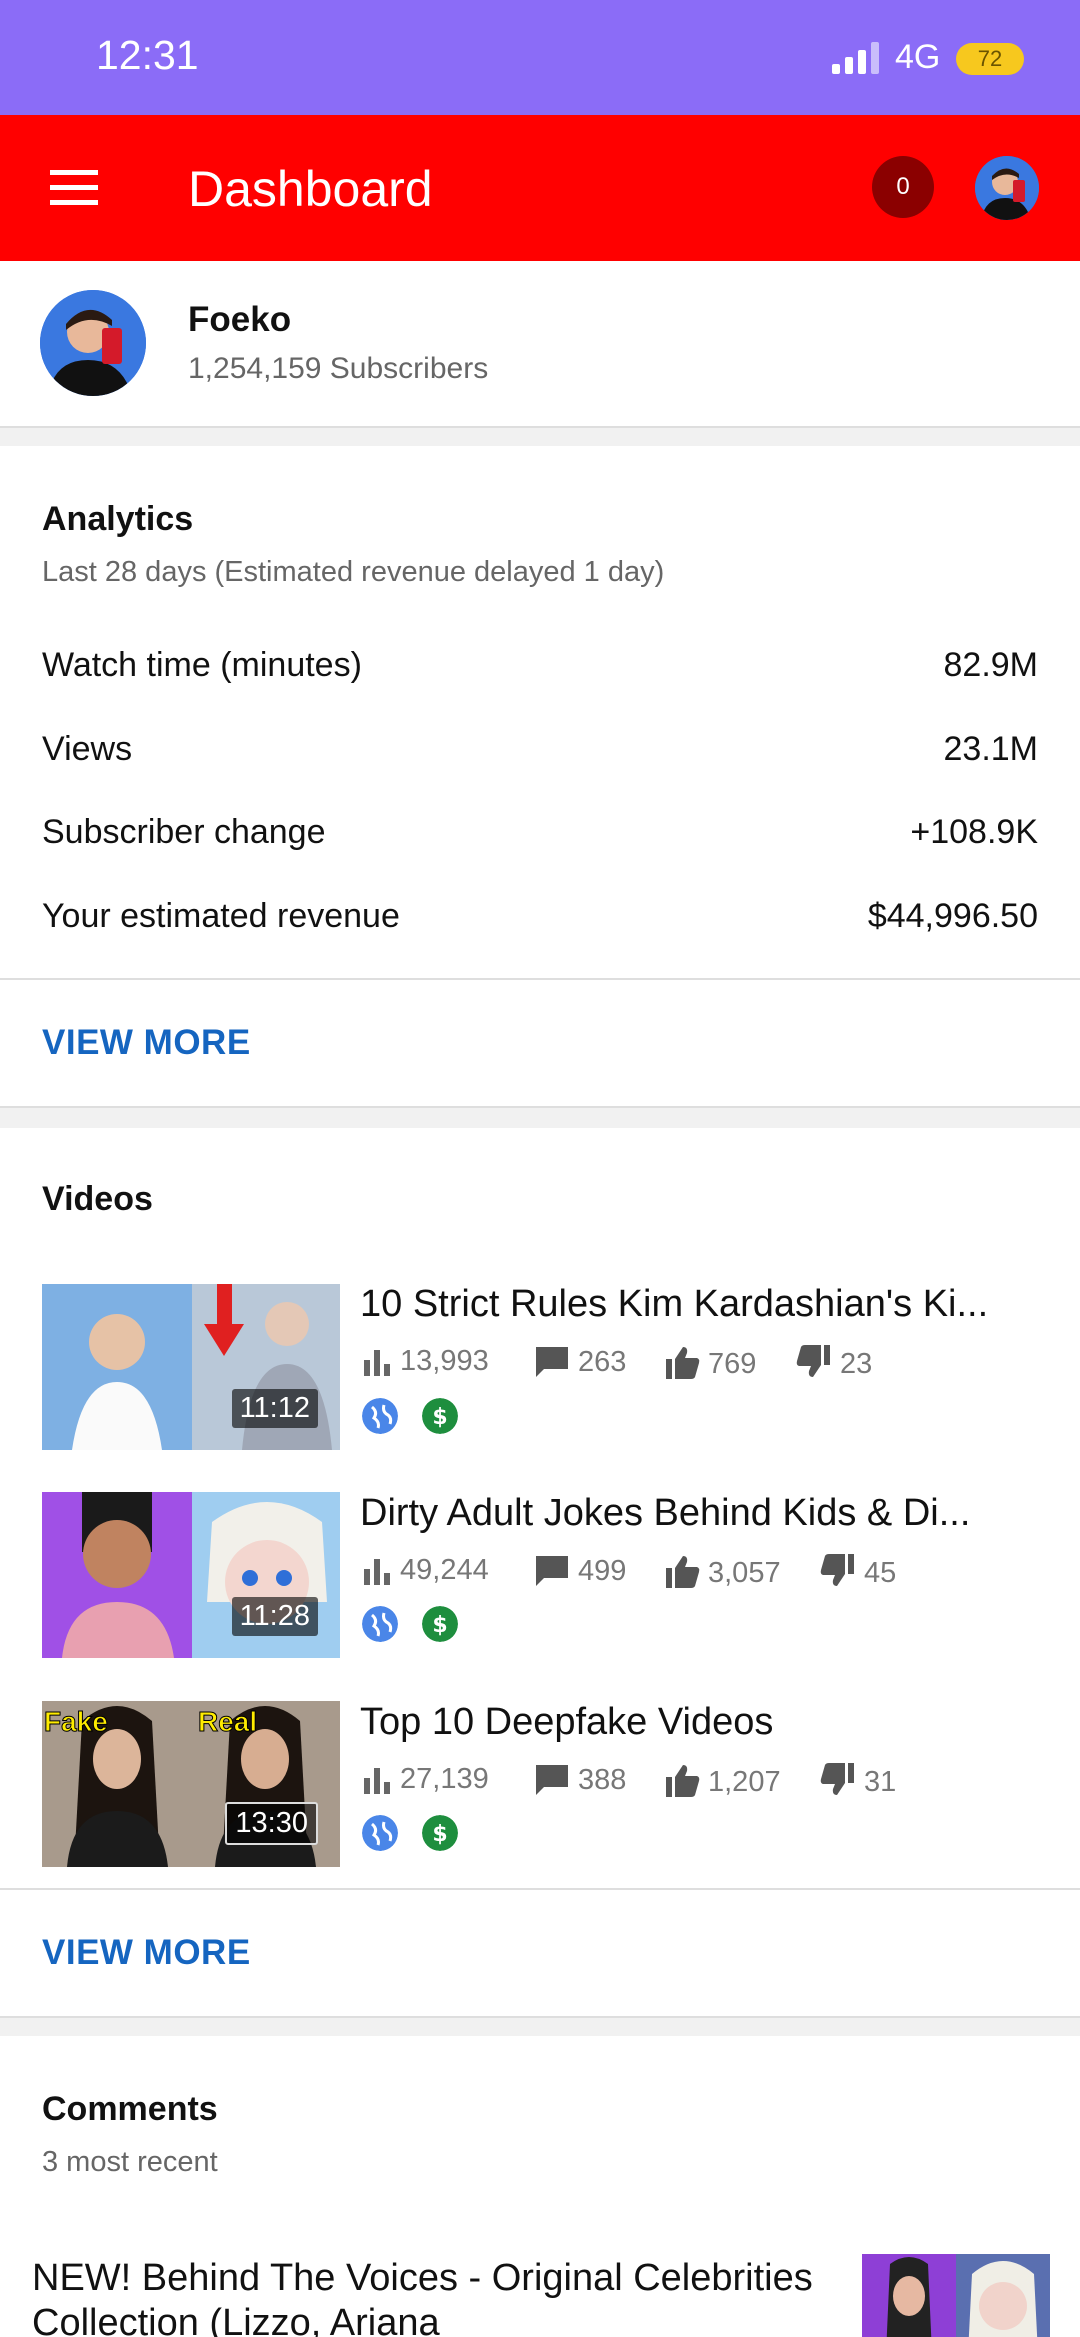 The image size is (1080, 2337). I want to click on videos-view-more-button: VIEW MORE, so click(146, 1953).